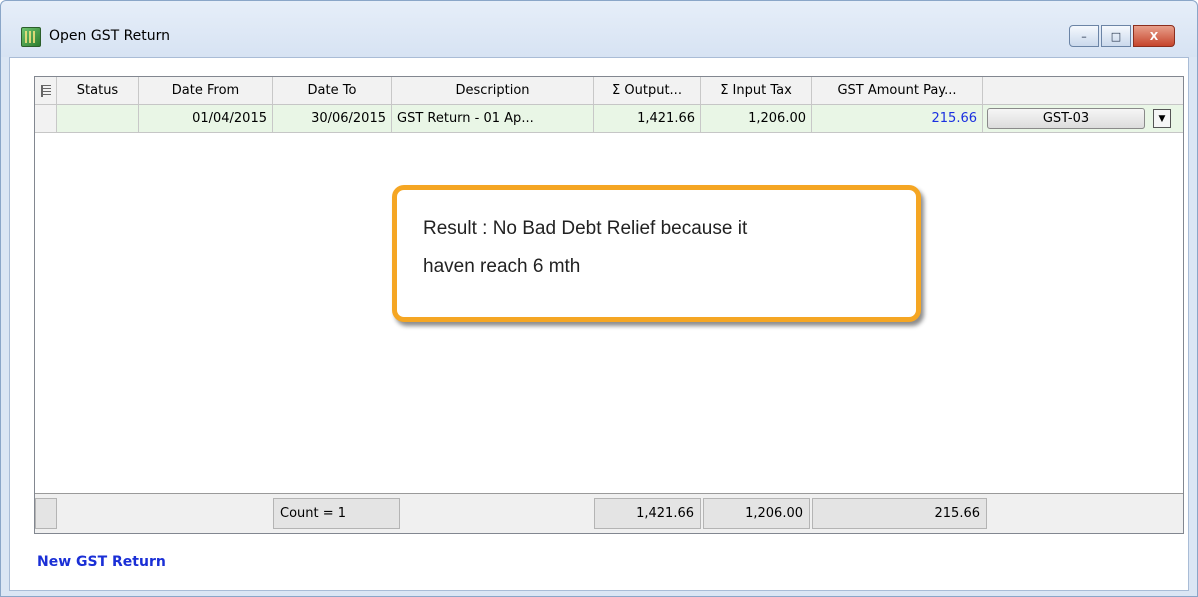  Describe the element at coordinates (1154, 36) in the screenshot. I see `close-button: X` at that location.